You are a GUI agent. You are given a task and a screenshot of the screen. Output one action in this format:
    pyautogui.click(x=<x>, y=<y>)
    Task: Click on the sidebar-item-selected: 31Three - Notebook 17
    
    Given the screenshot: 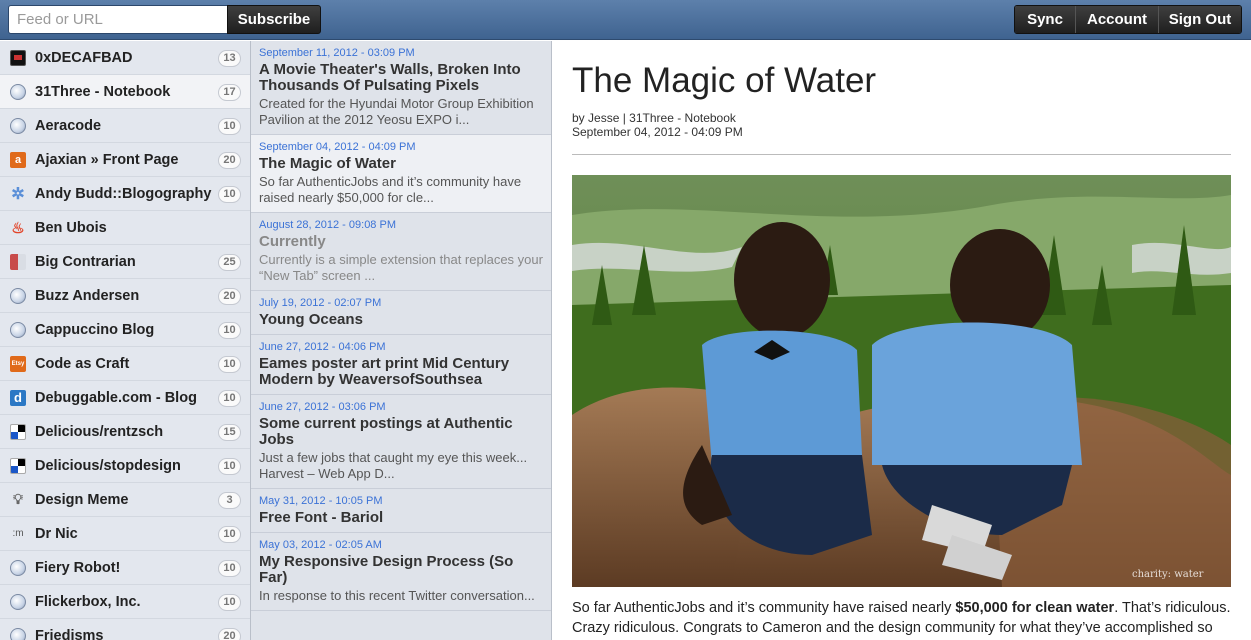 What is the action you would take?
    pyautogui.click(x=125, y=92)
    